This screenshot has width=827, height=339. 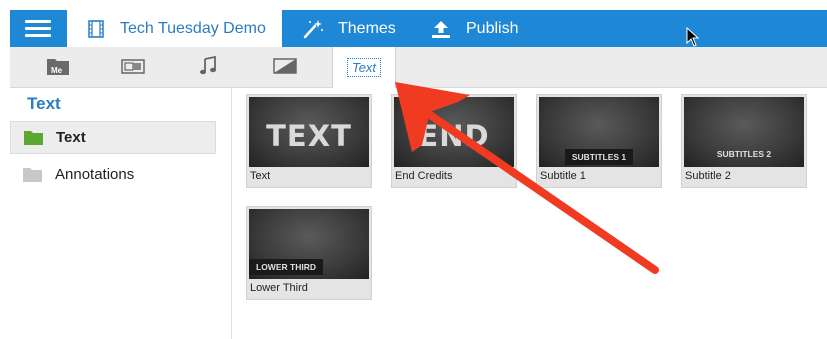 I want to click on thumb-title: END, so click(x=454, y=136).